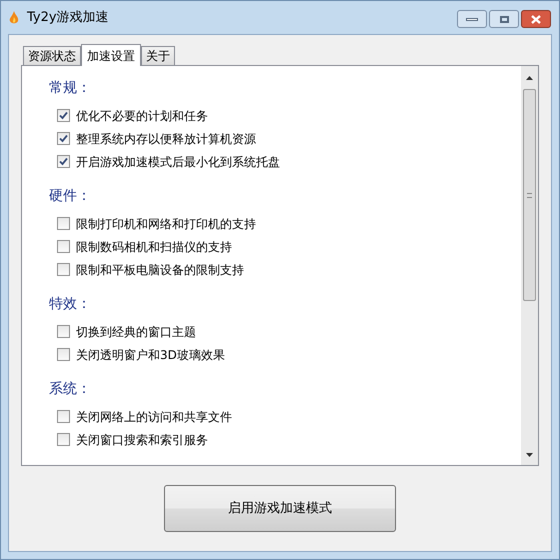  I want to click on checkbox-label: 切换到经典的窗口主题, so click(136, 332).